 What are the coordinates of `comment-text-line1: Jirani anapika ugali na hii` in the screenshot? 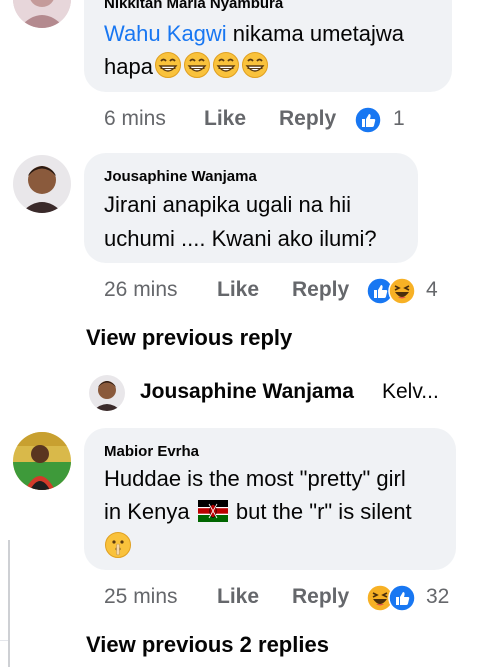 It's located at (228, 204).